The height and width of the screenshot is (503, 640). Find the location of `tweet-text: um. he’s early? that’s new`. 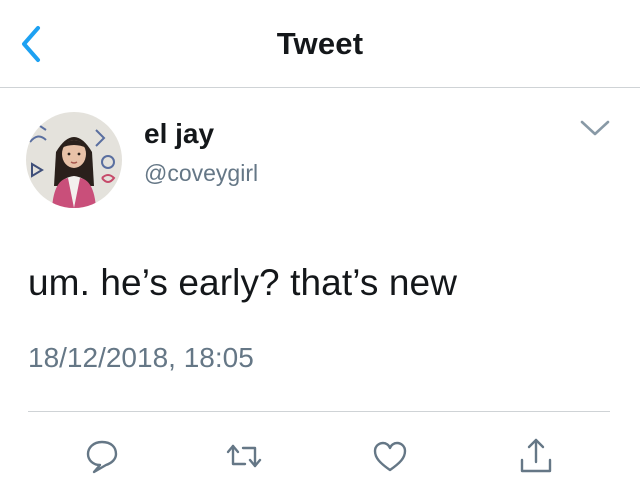

tweet-text: um. he’s early? that’s new is located at coordinates (243, 282).